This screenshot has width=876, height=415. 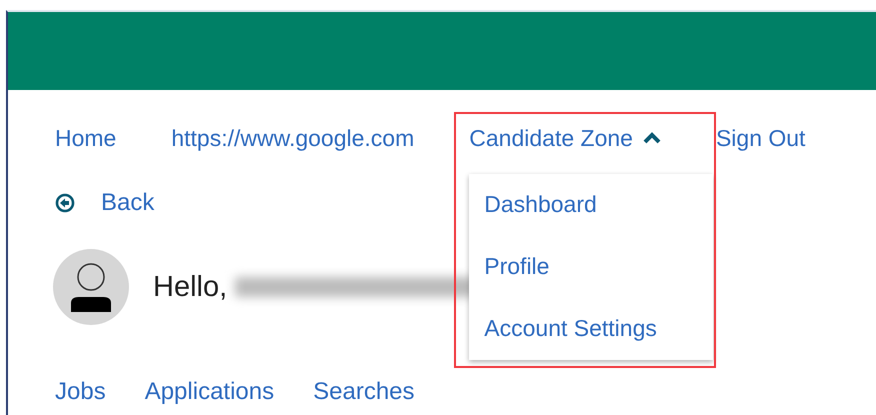 What do you see at coordinates (104, 203) in the screenshot?
I see `back-link: Back` at bounding box center [104, 203].